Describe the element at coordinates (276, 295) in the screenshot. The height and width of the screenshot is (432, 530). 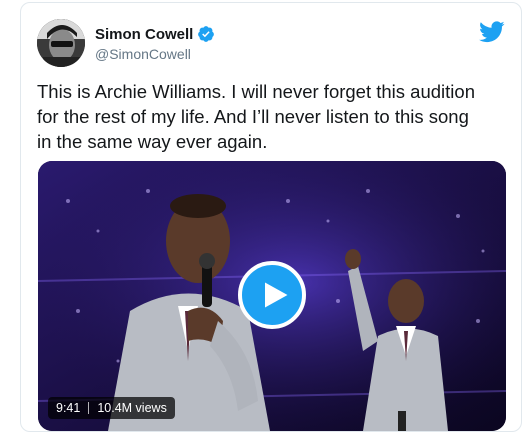
I see `play-icon` at that location.